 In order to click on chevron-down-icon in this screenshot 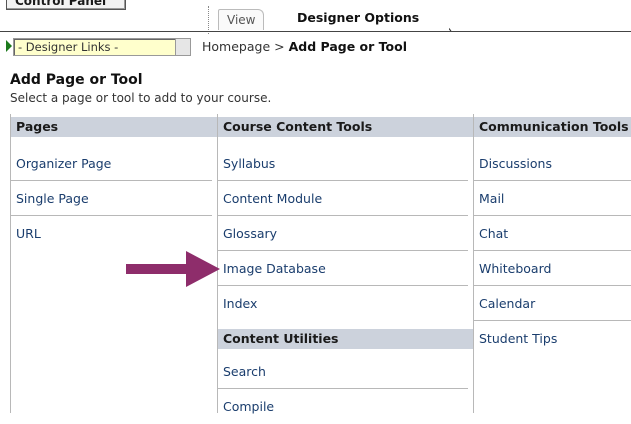, I will do `click(182, 47)`.